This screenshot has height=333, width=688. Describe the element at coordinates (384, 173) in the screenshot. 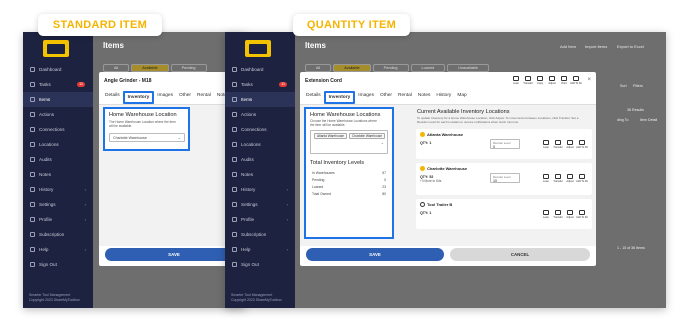

I see `level-value: 57` at that location.